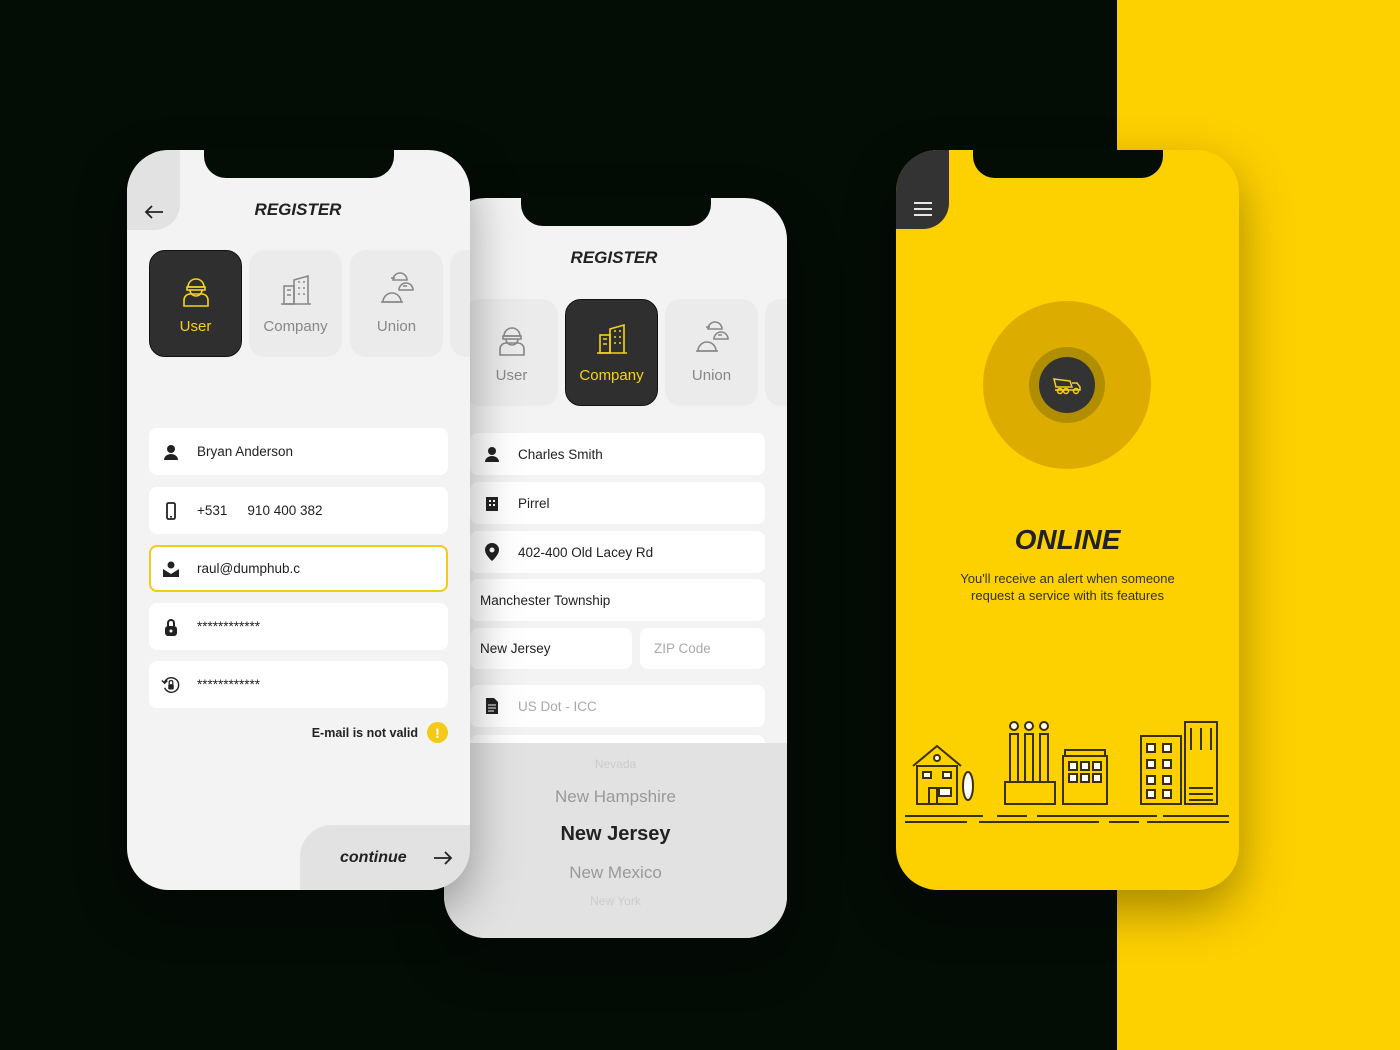 The image size is (1400, 1050). Describe the element at coordinates (212, 510) in the screenshot. I see `phone-code: +531` at that location.